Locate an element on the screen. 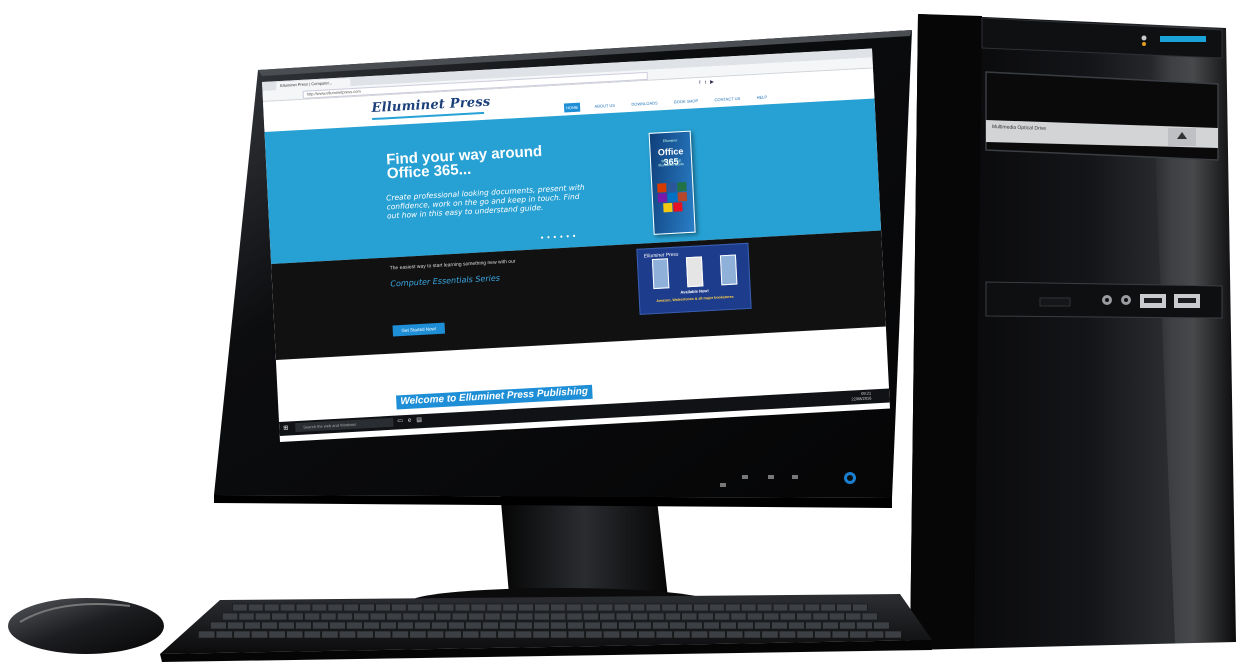  taskbar-clock: 09:21 22/08/2016 is located at coordinates (861, 396).